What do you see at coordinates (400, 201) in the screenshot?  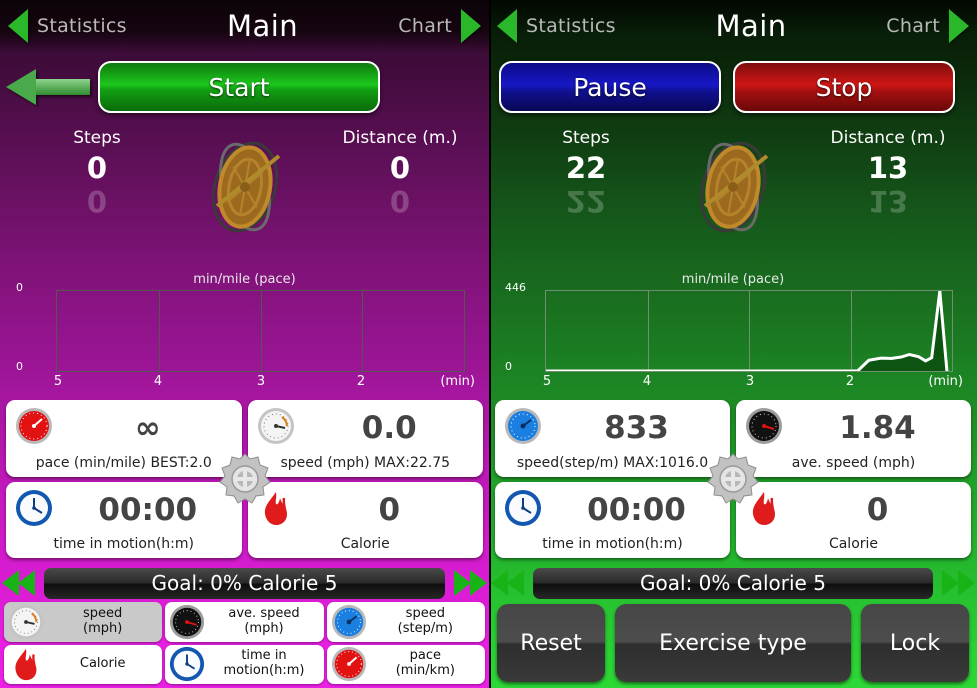 I see `distance-value-reflection: 0` at bounding box center [400, 201].